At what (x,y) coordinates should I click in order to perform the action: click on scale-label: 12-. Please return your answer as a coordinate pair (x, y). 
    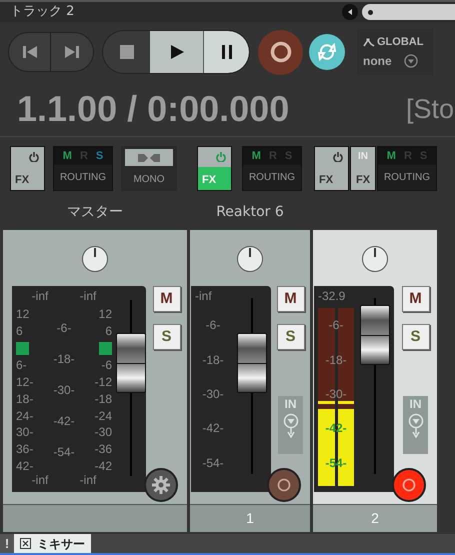
    Looking at the image, I should click on (25, 382).